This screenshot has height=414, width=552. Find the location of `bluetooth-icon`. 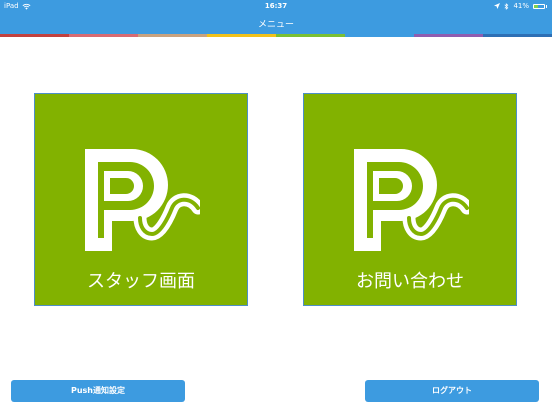

bluetooth-icon is located at coordinates (506, 6).